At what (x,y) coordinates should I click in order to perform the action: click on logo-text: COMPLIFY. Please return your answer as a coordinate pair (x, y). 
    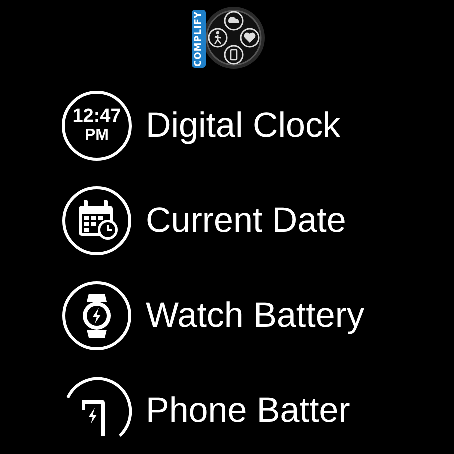
    Looking at the image, I should click on (199, 39).